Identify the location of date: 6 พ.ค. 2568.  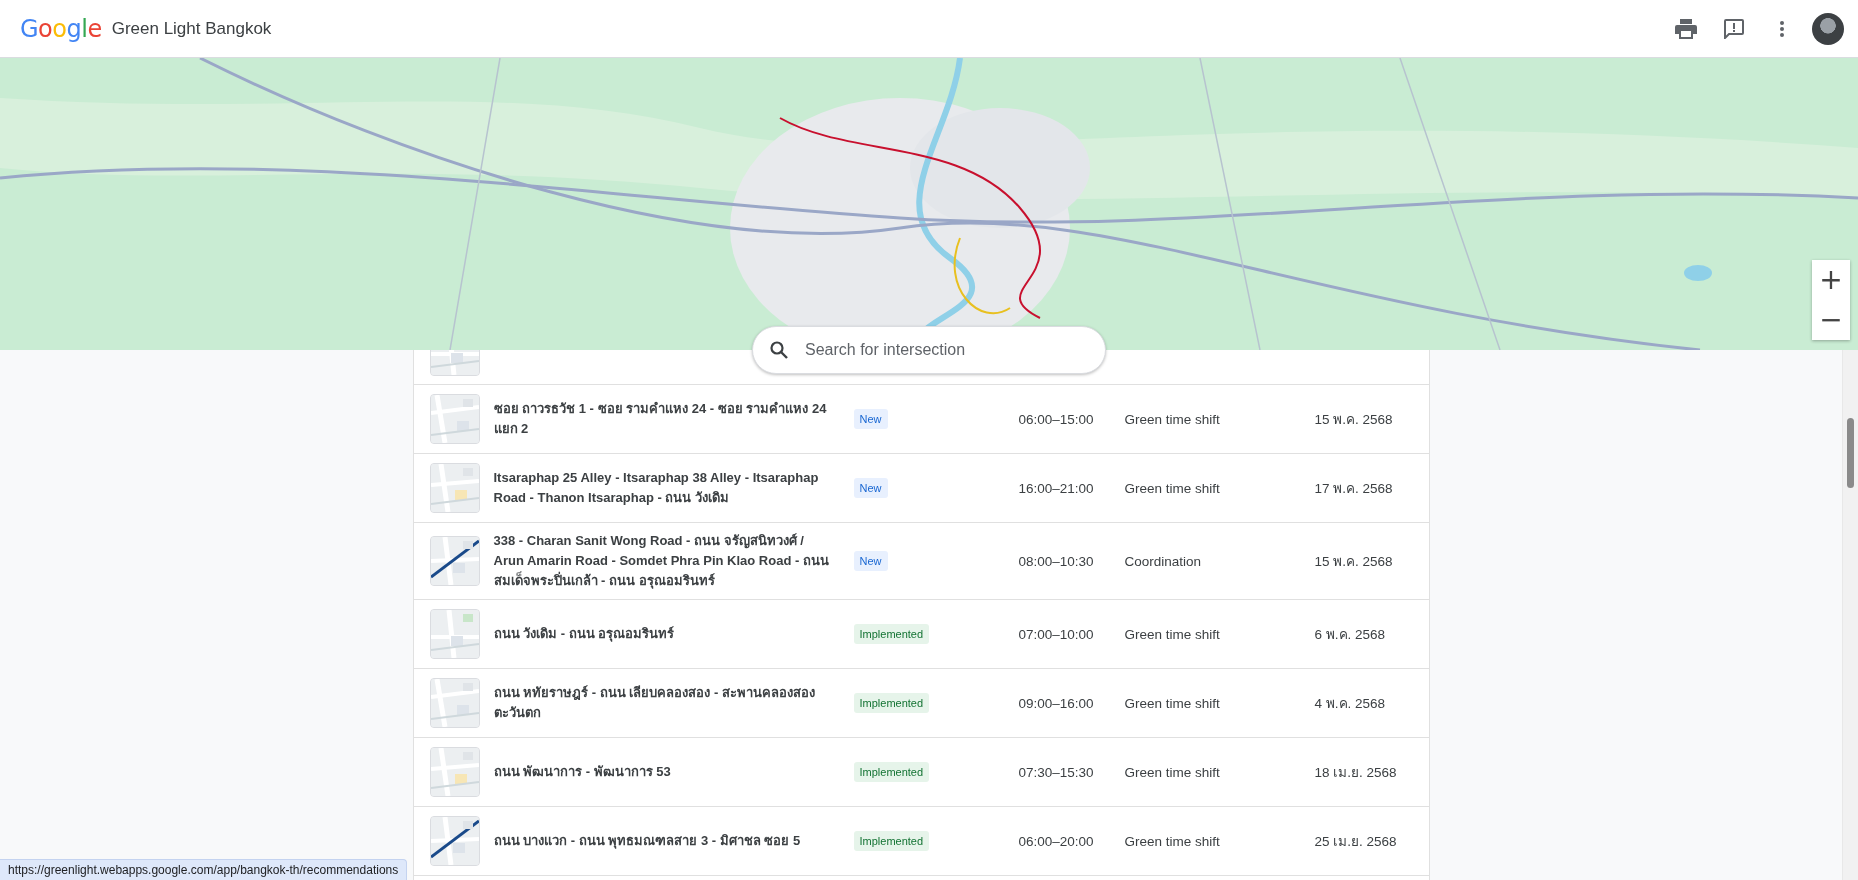
(1350, 635).